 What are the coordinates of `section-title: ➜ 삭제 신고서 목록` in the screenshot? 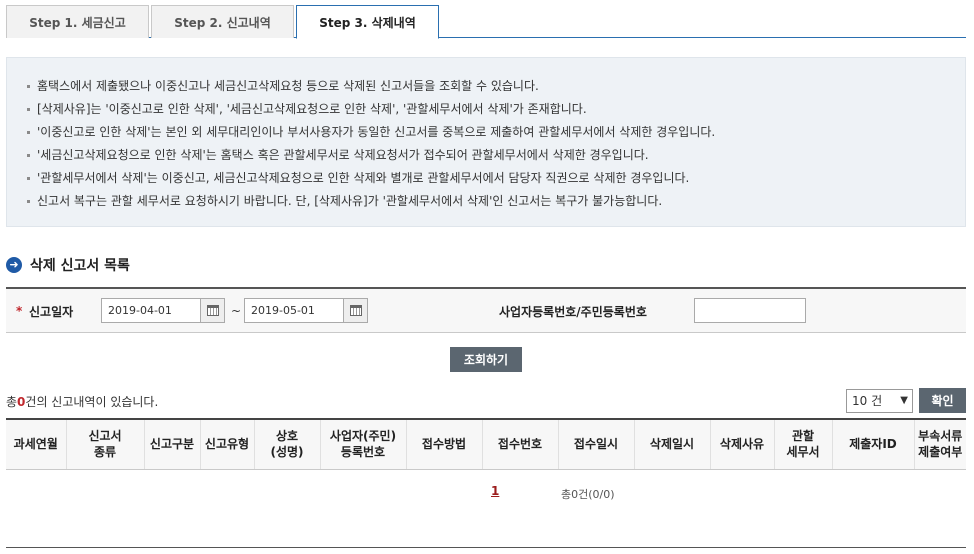 It's located at (68, 265).